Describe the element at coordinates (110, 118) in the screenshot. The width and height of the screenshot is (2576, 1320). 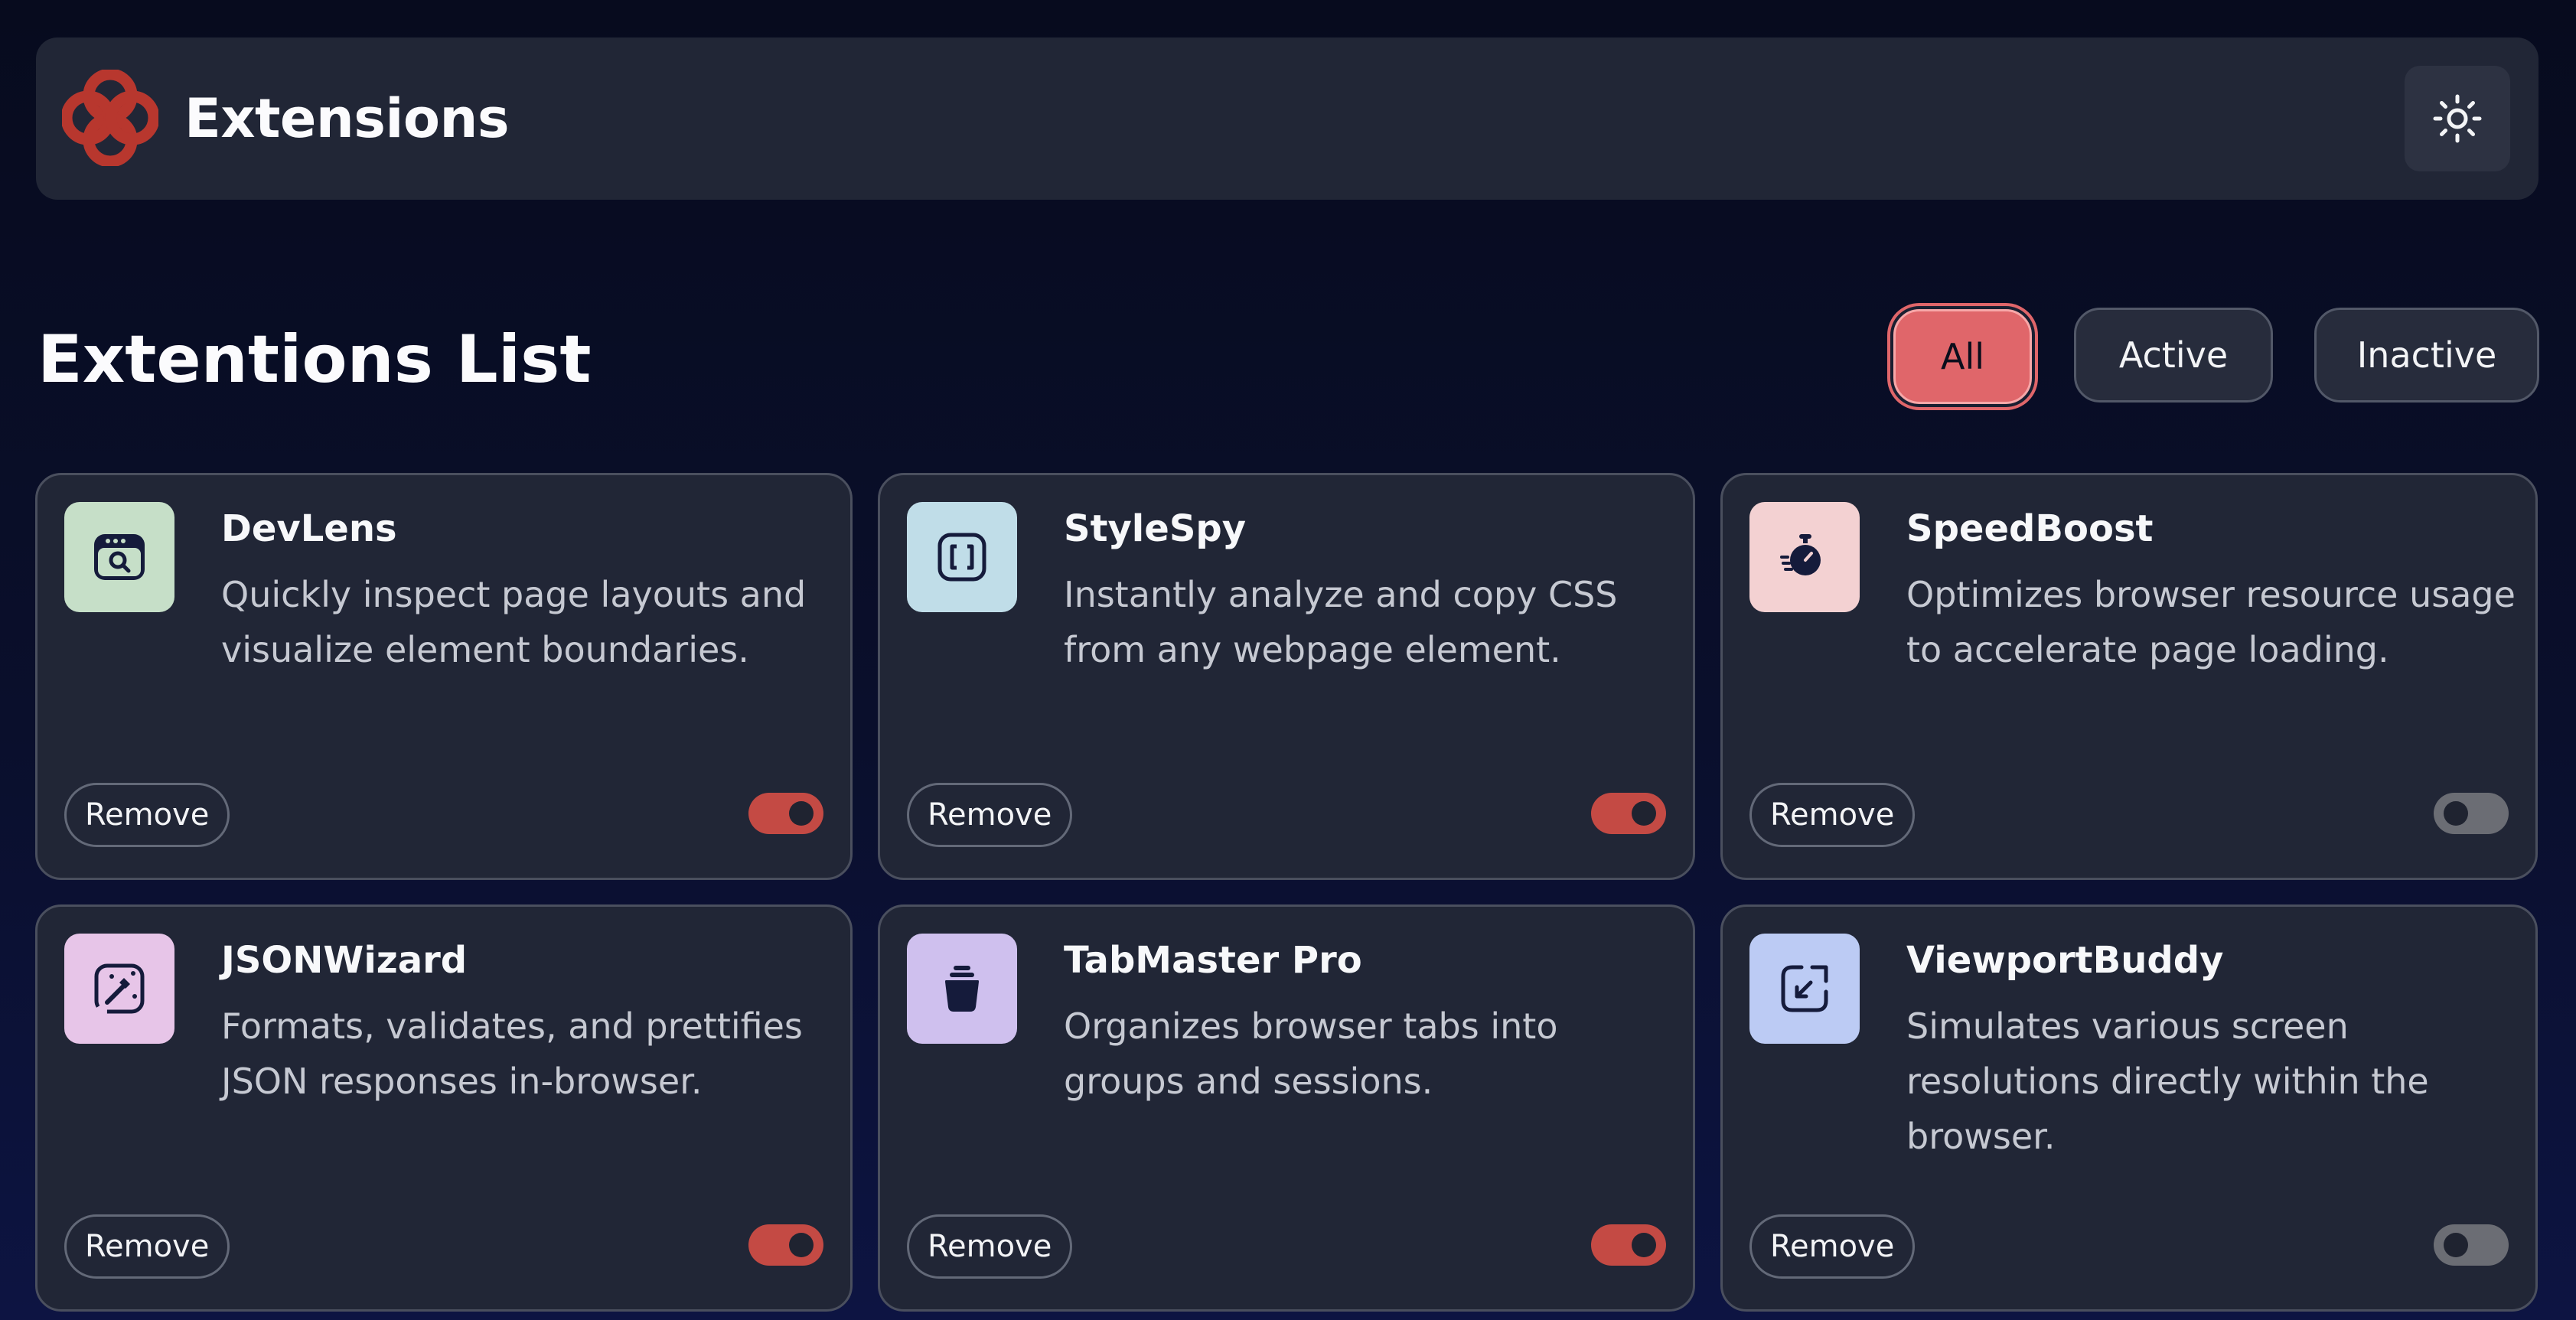
I see `logo-icon` at that location.